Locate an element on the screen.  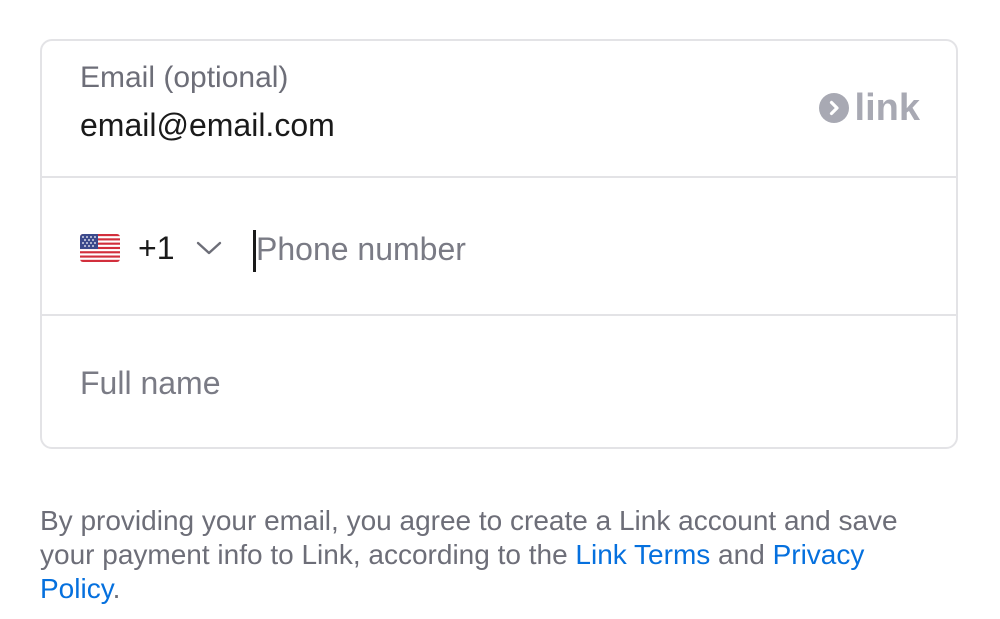
country-code-select: +1 is located at coordinates (151, 248).